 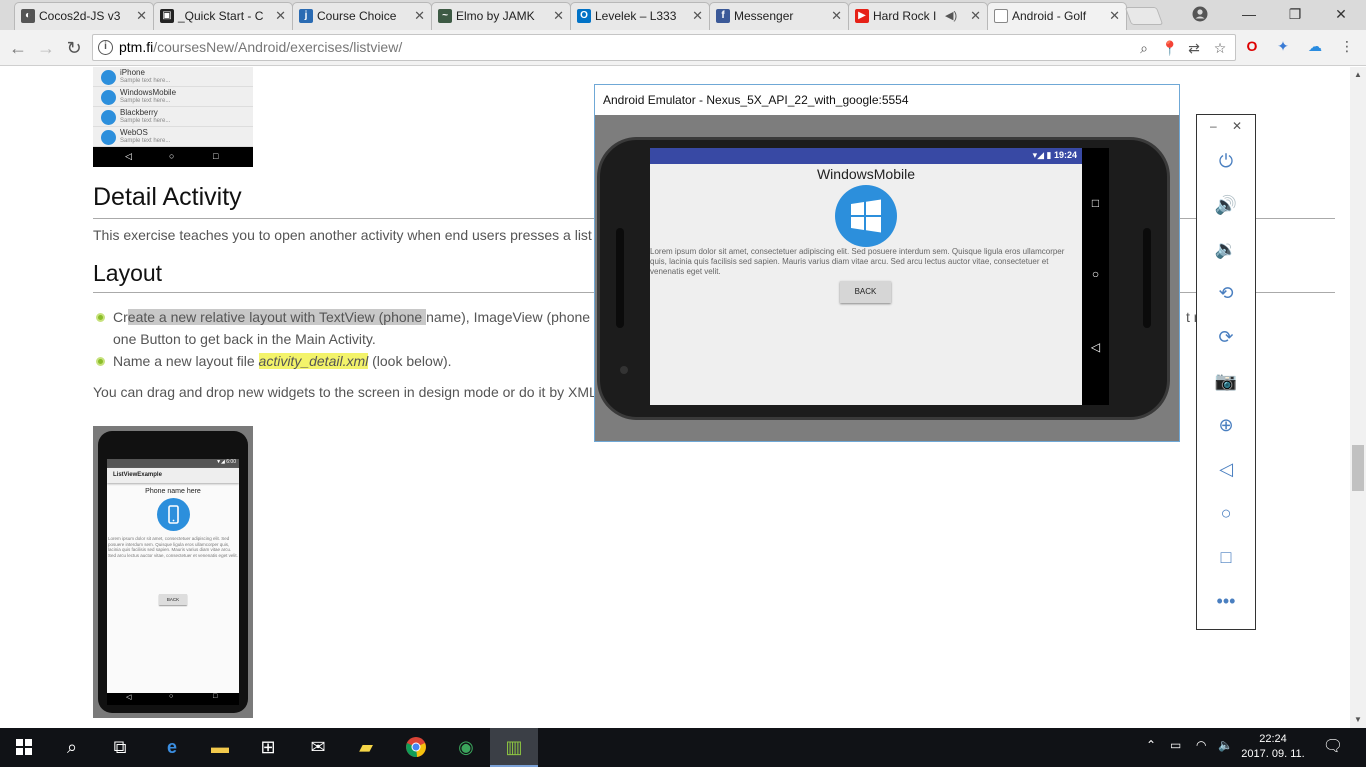 I want to click on zoom-icon: ⌕, so click(x=1144, y=48).